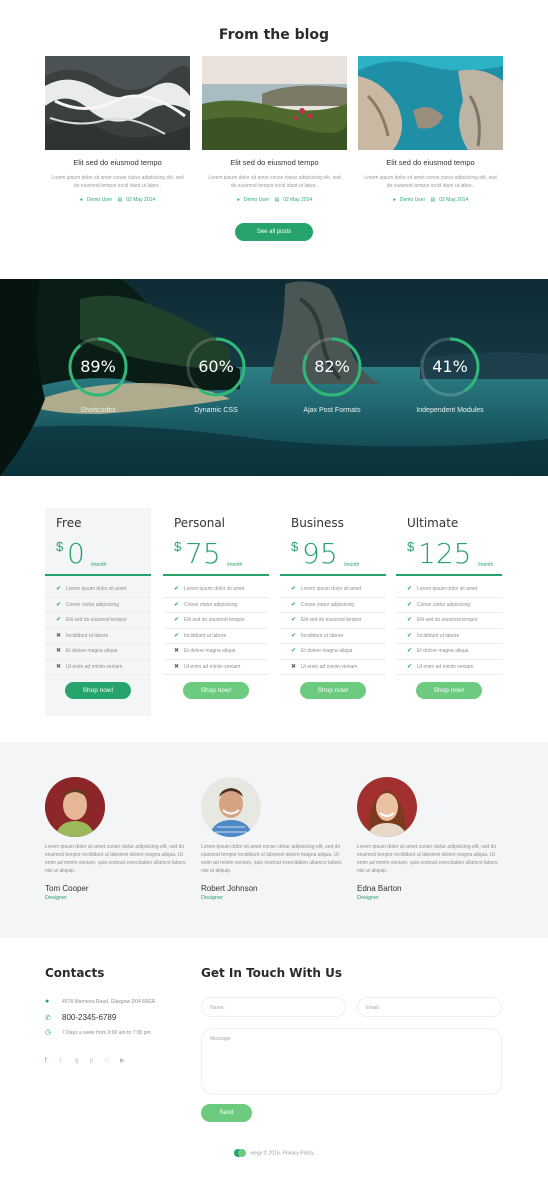 The height and width of the screenshot is (1195, 548). Describe the element at coordinates (97, 1061) in the screenshot. I see `pinterest-icon: p` at that location.